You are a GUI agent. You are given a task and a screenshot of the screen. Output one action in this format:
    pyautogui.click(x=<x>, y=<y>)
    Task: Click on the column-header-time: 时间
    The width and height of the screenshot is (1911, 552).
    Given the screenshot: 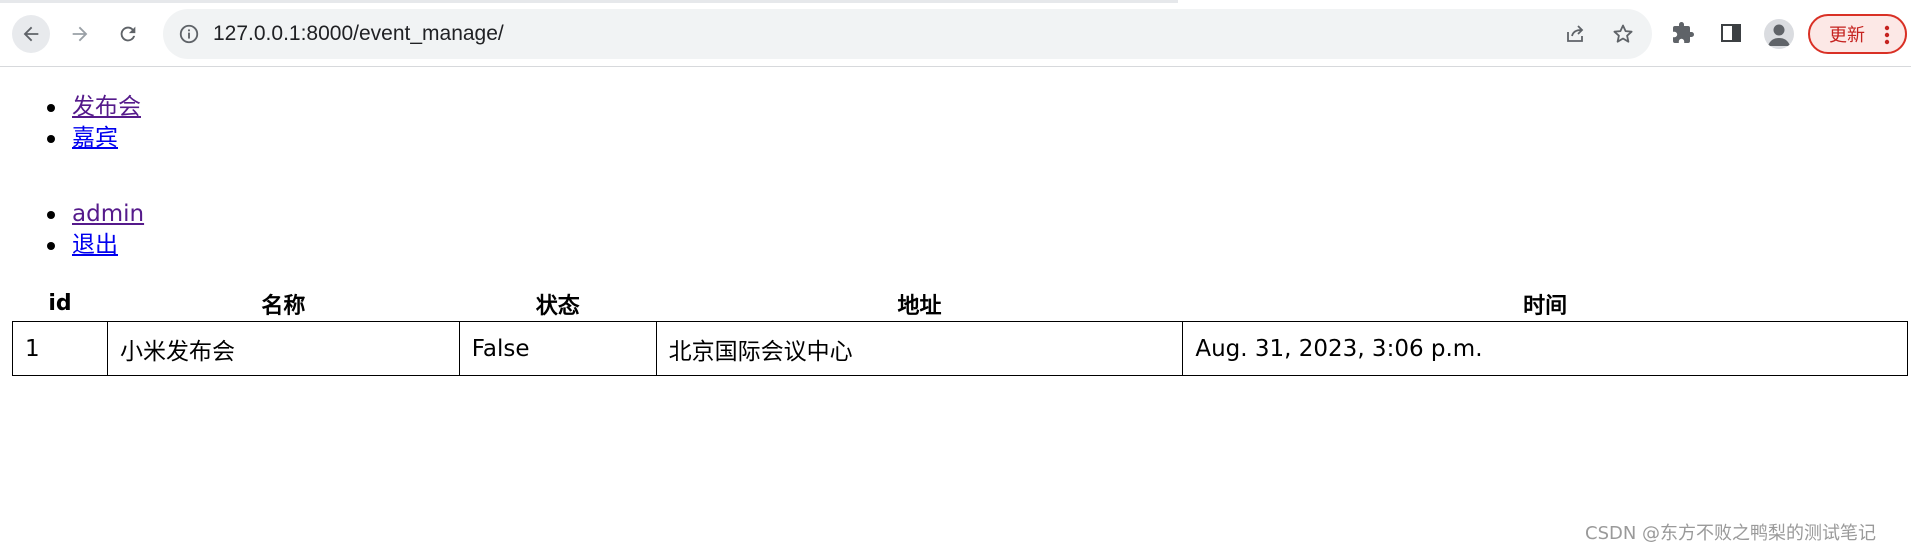 What is the action you would take?
    pyautogui.click(x=1545, y=306)
    